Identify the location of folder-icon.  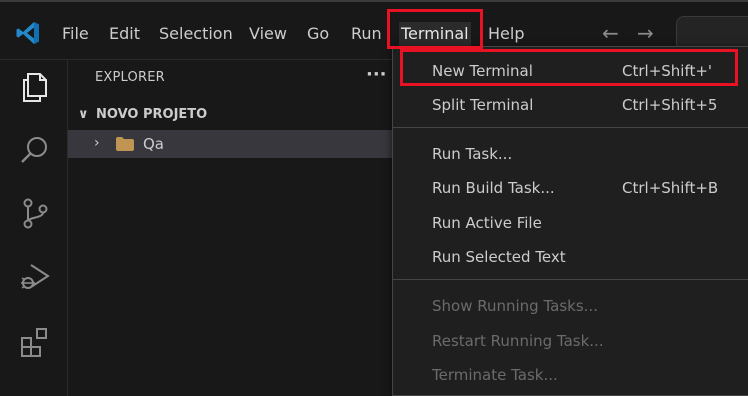
(125, 144).